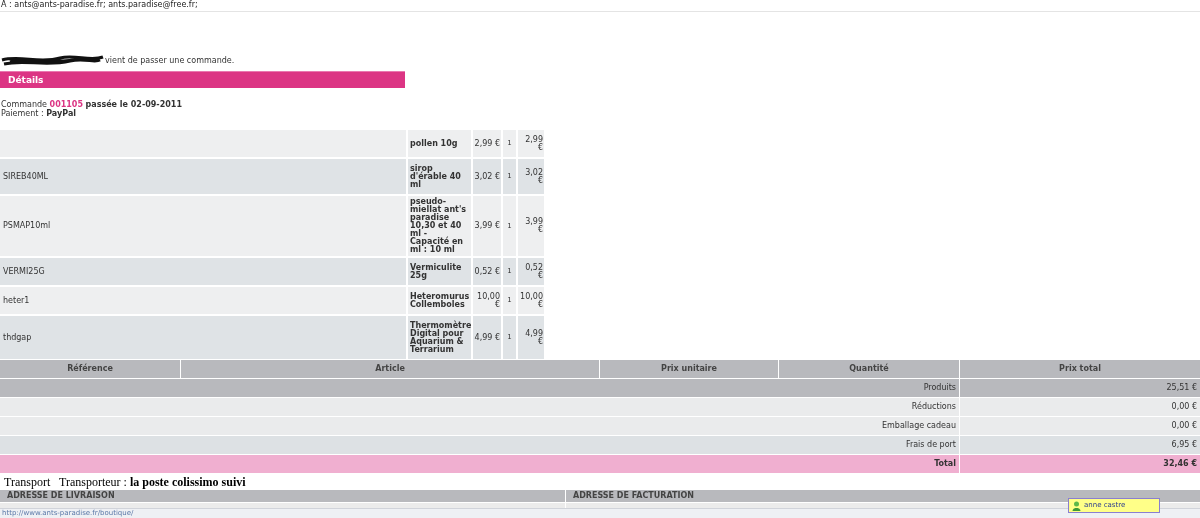  I want to click on summary-value: 6,95 €, so click(1080, 445).